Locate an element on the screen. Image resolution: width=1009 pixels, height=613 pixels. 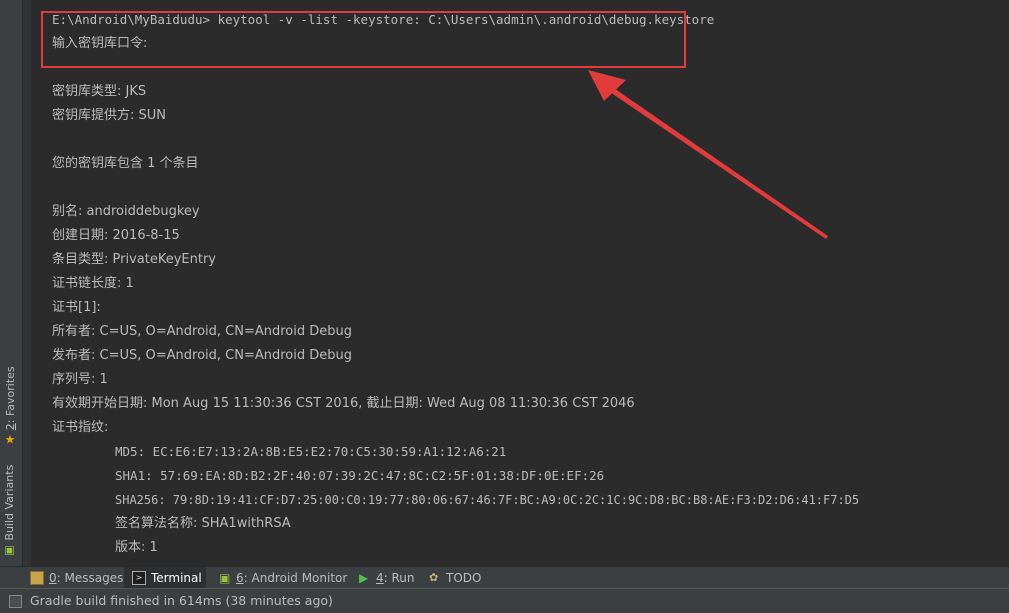
terminal-icon: > is located at coordinates (139, 578).